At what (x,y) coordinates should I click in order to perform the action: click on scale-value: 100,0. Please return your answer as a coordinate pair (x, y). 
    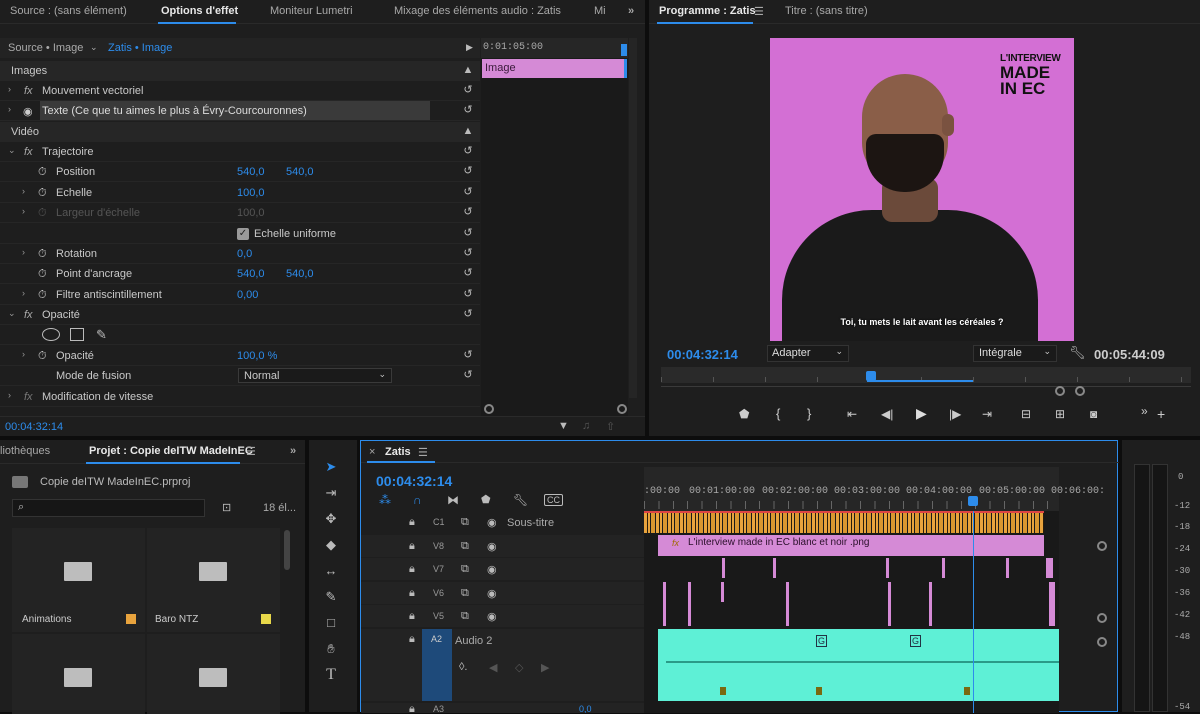
    Looking at the image, I should click on (251, 193).